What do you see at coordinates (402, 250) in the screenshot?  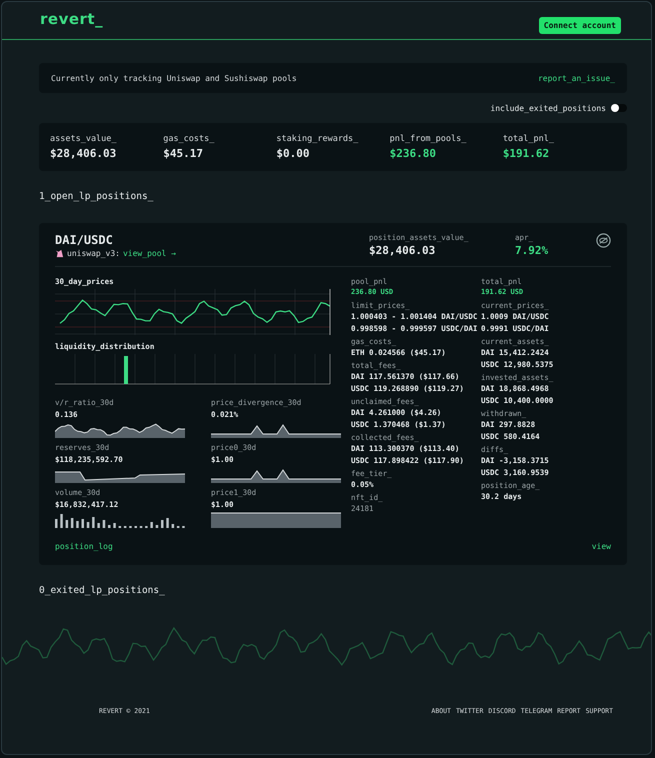 I see `metric-value: $28,406.03` at bounding box center [402, 250].